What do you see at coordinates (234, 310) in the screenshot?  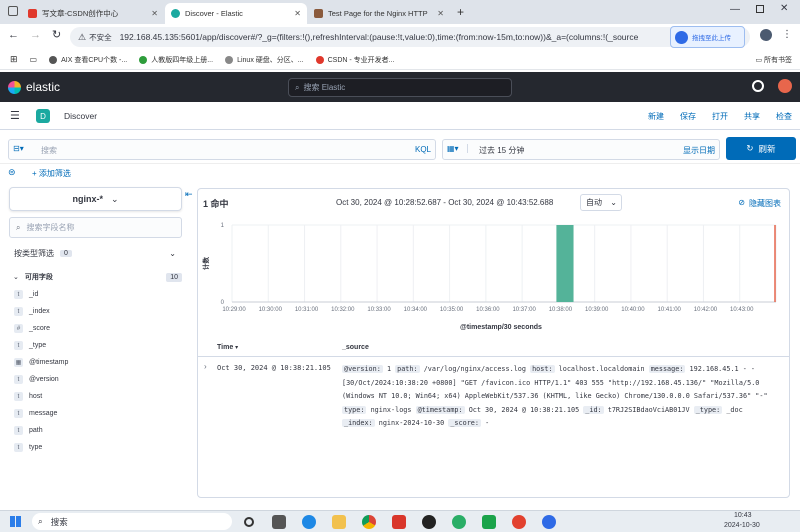 I see `x-tick-label: 10:29:00` at bounding box center [234, 310].